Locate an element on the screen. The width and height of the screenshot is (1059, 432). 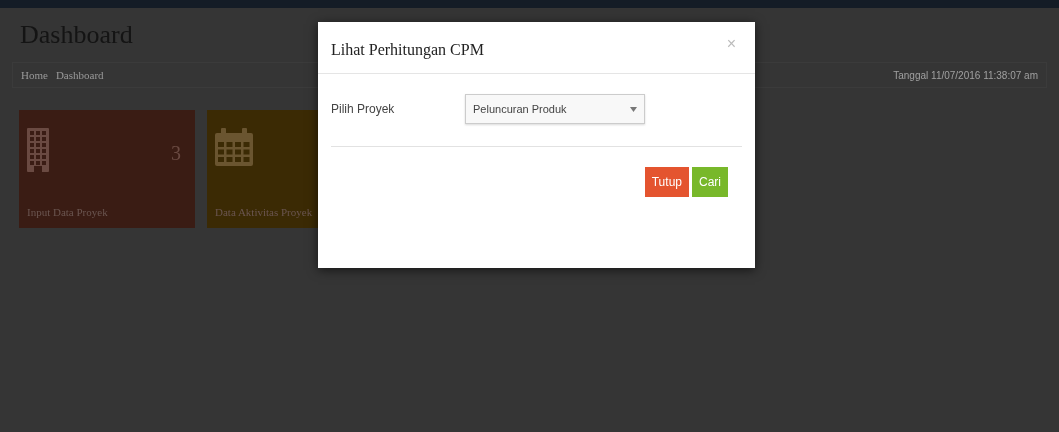
modal-title: Lihat Perhitungan CPM is located at coordinates (407, 50).